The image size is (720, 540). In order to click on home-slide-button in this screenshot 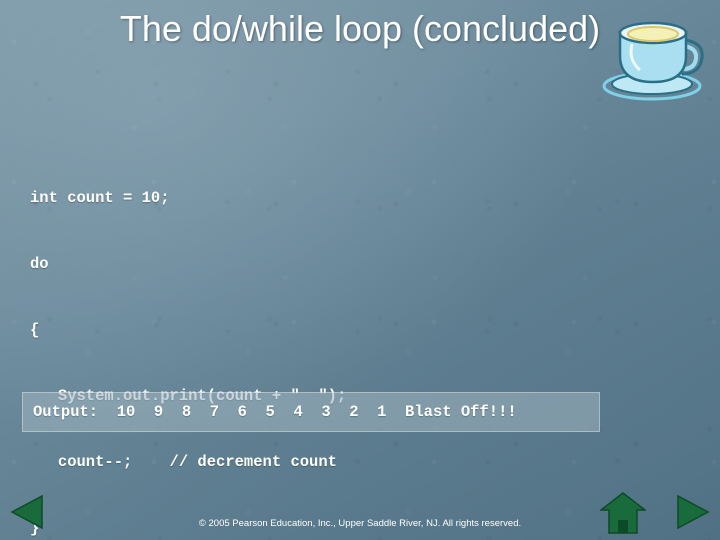, I will do `click(623, 513)`.